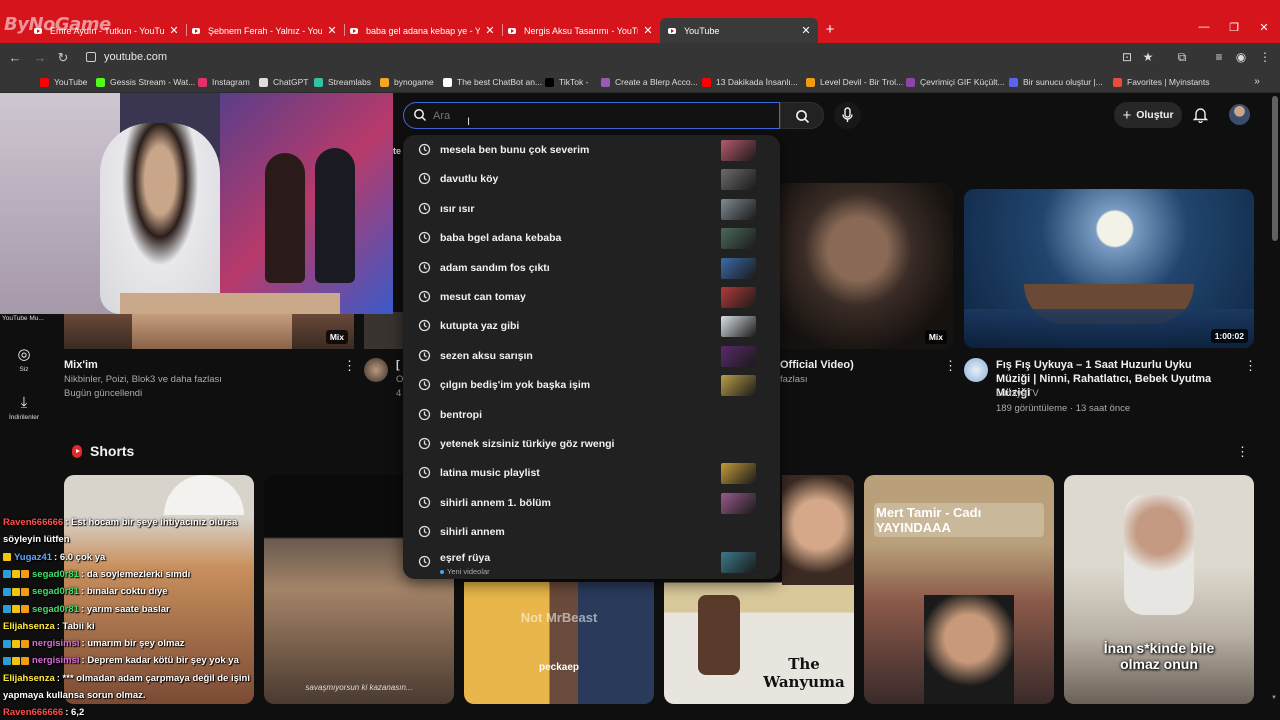 The height and width of the screenshot is (720, 1280). What do you see at coordinates (1182, 57) in the screenshot?
I see `extensions-icon: ⧉` at bounding box center [1182, 57].